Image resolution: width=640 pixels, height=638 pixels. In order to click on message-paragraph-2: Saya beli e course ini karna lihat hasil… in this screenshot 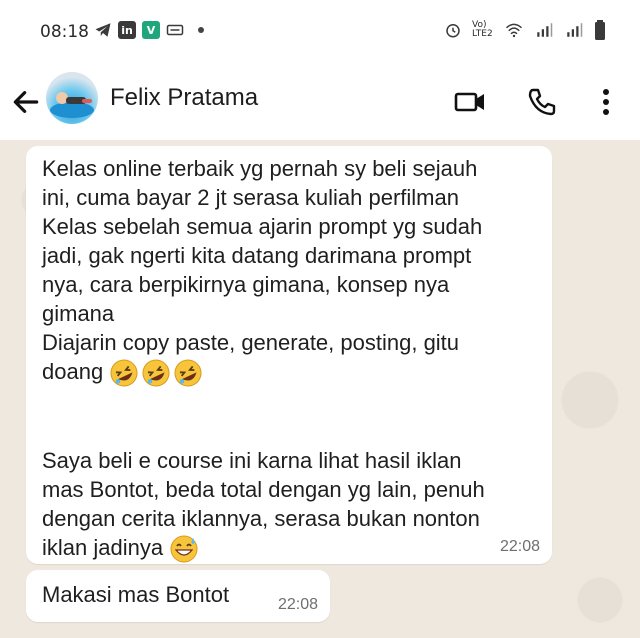, I will do `click(263, 504)`.